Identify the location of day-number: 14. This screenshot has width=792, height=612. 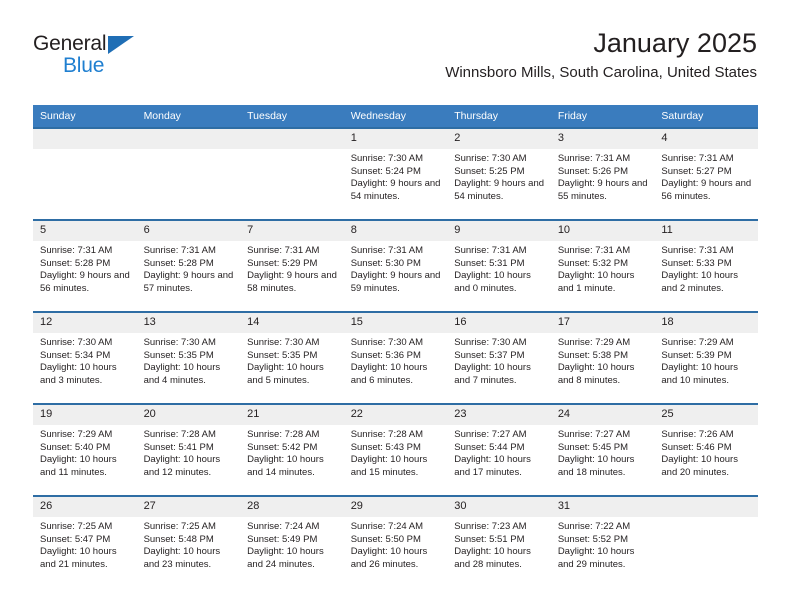
(292, 323).